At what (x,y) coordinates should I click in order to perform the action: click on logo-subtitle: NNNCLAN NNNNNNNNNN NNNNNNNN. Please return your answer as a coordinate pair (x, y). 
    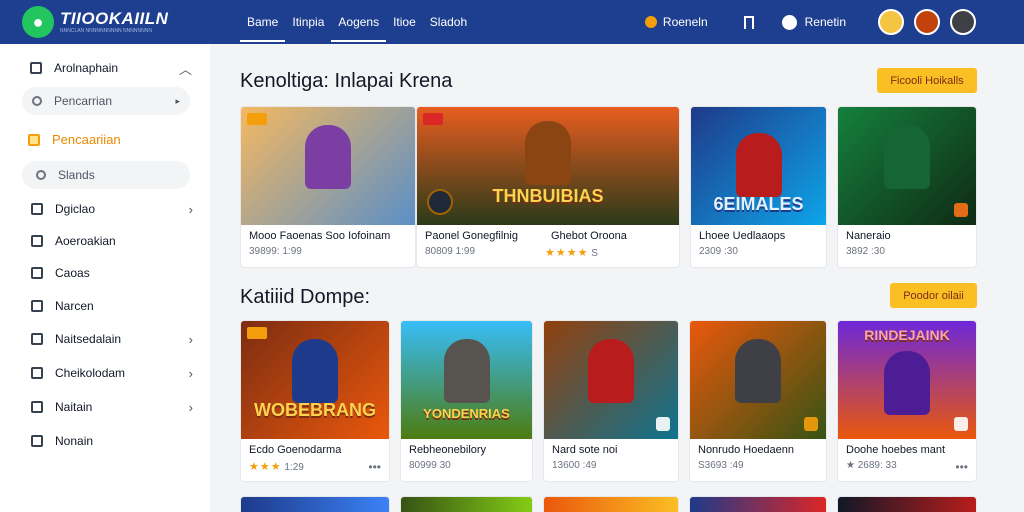
    Looking at the image, I should click on (106, 31).